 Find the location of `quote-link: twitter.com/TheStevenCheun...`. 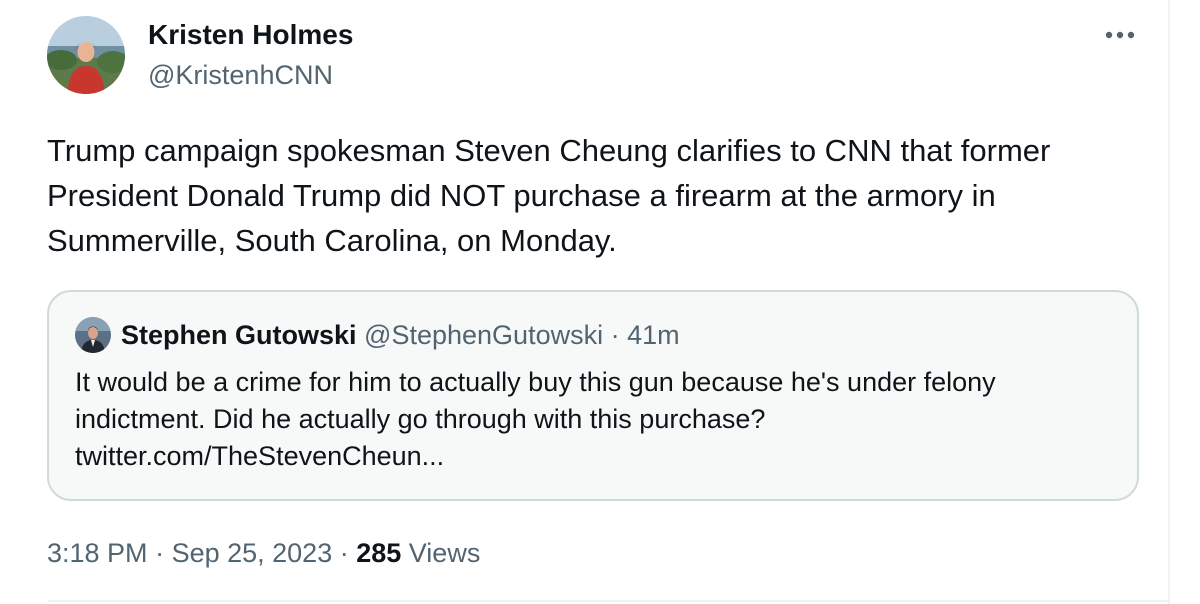

quote-link: twitter.com/TheStevenCheun... is located at coordinates (600, 456).